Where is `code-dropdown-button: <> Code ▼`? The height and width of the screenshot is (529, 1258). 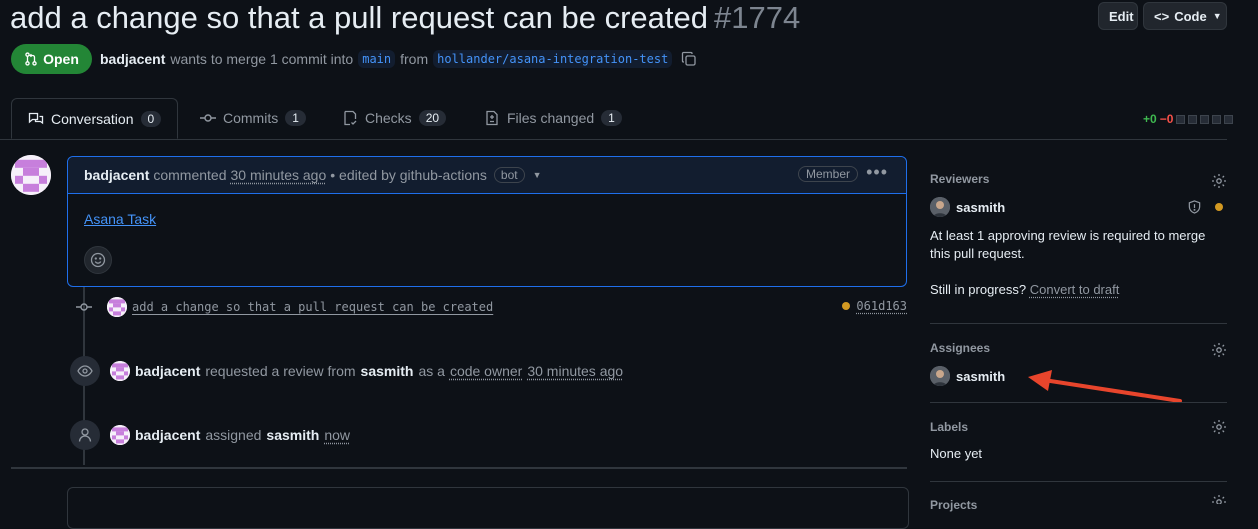
code-dropdown-button: <> Code ▼ is located at coordinates (1185, 16).